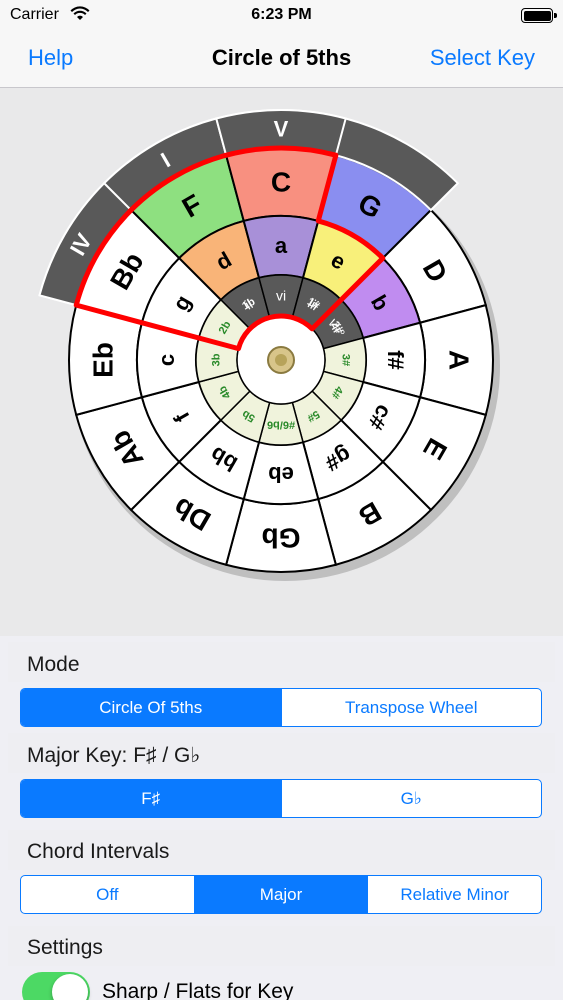  I want to click on key-option-sharp: F♯, so click(151, 798).